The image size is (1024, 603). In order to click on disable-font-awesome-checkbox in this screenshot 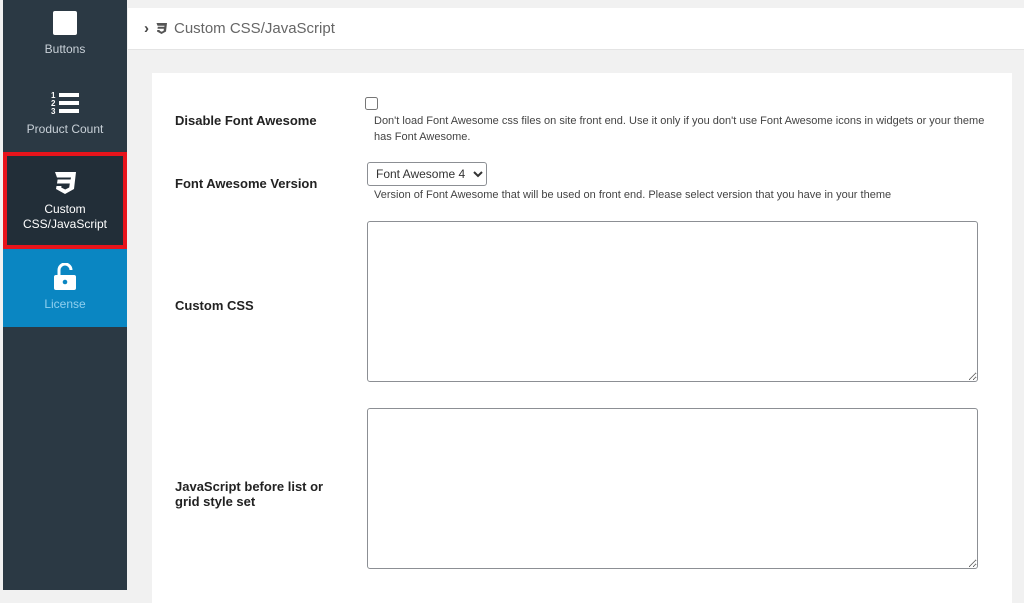, I will do `click(371, 103)`.